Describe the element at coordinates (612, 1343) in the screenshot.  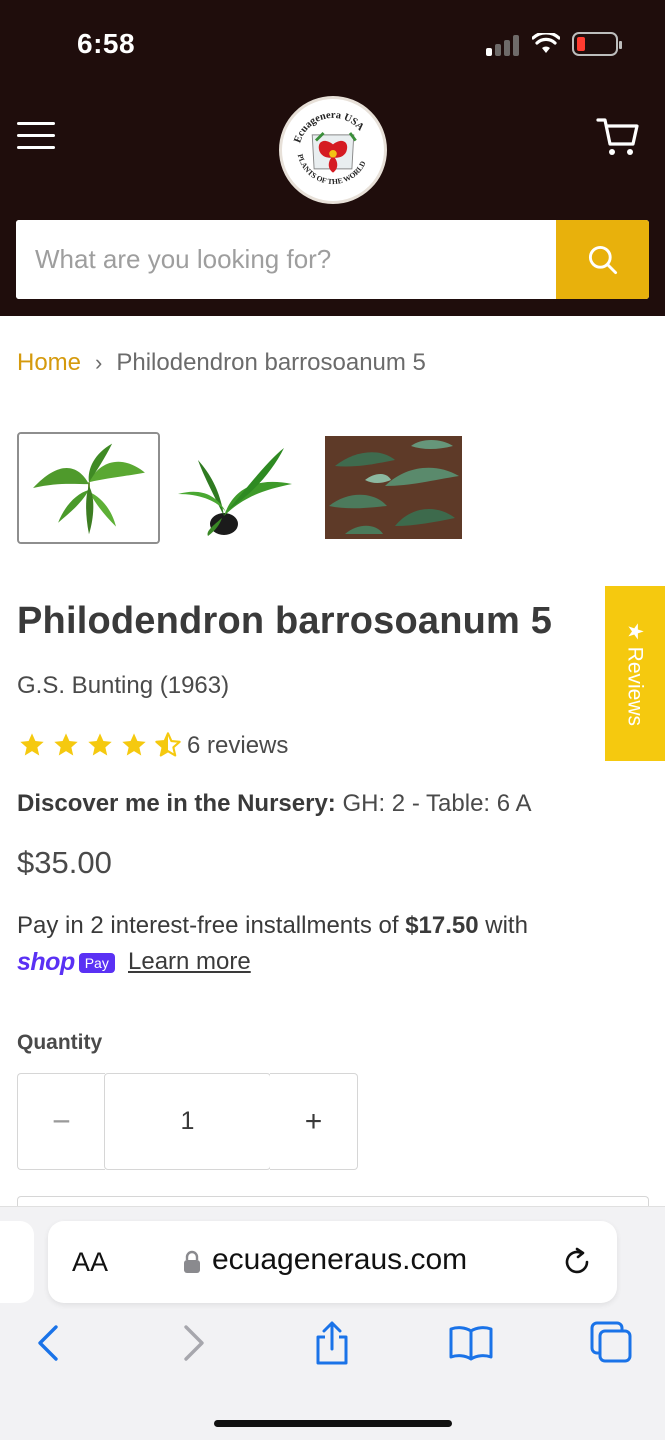
I see `tabs-icon` at that location.